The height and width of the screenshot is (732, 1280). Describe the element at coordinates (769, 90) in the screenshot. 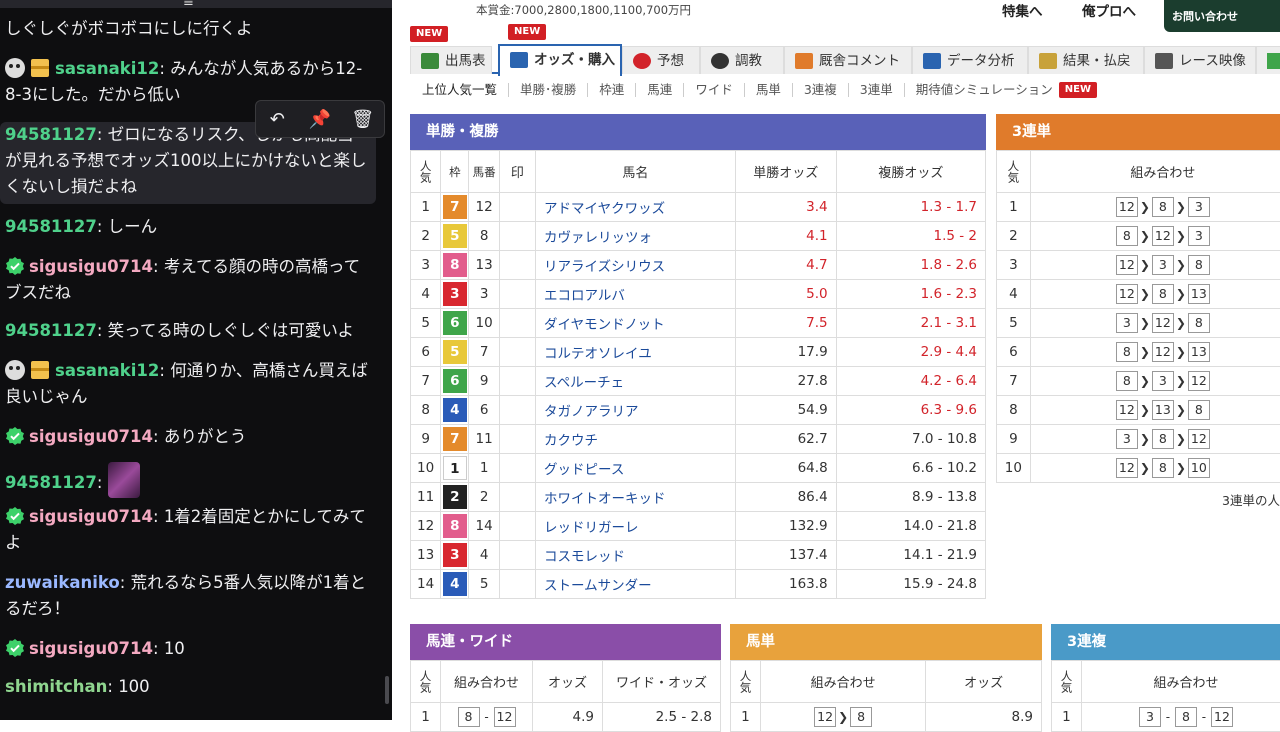

I see `subtab-item: 馬単` at that location.